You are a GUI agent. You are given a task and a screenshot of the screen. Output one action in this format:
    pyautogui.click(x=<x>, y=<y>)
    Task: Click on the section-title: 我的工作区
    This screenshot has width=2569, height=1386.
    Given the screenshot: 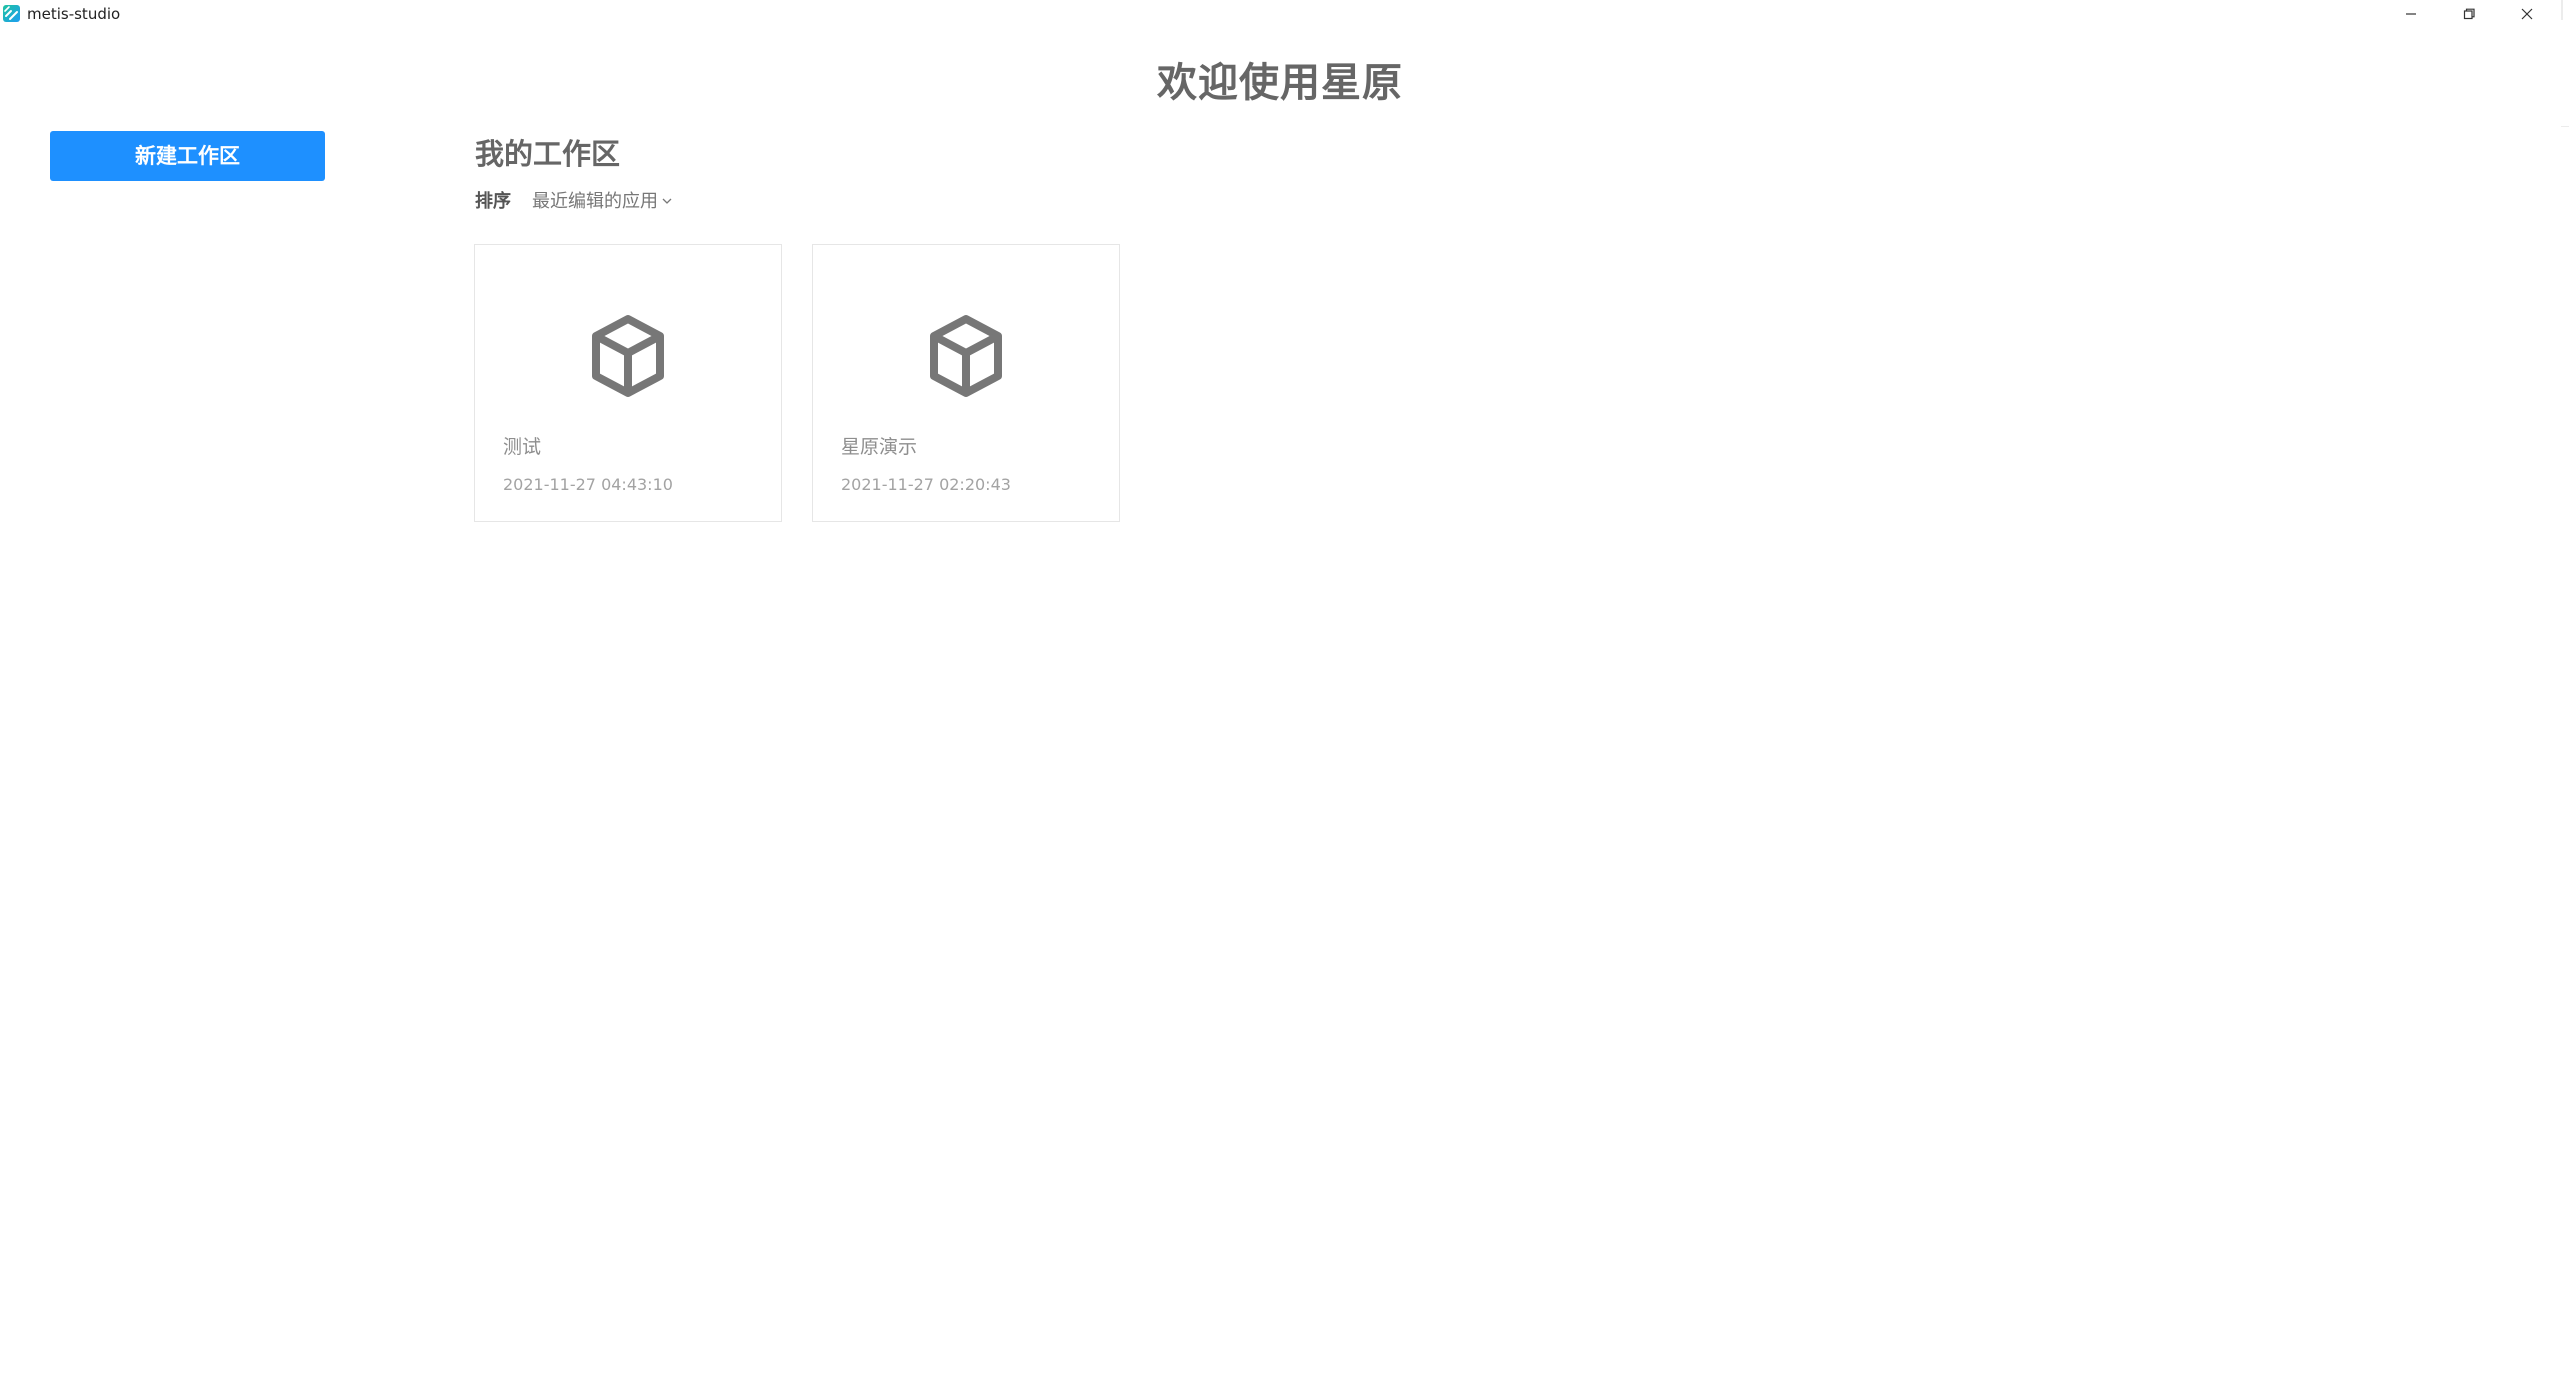 What is the action you would take?
    pyautogui.click(x=548, y=154)
    